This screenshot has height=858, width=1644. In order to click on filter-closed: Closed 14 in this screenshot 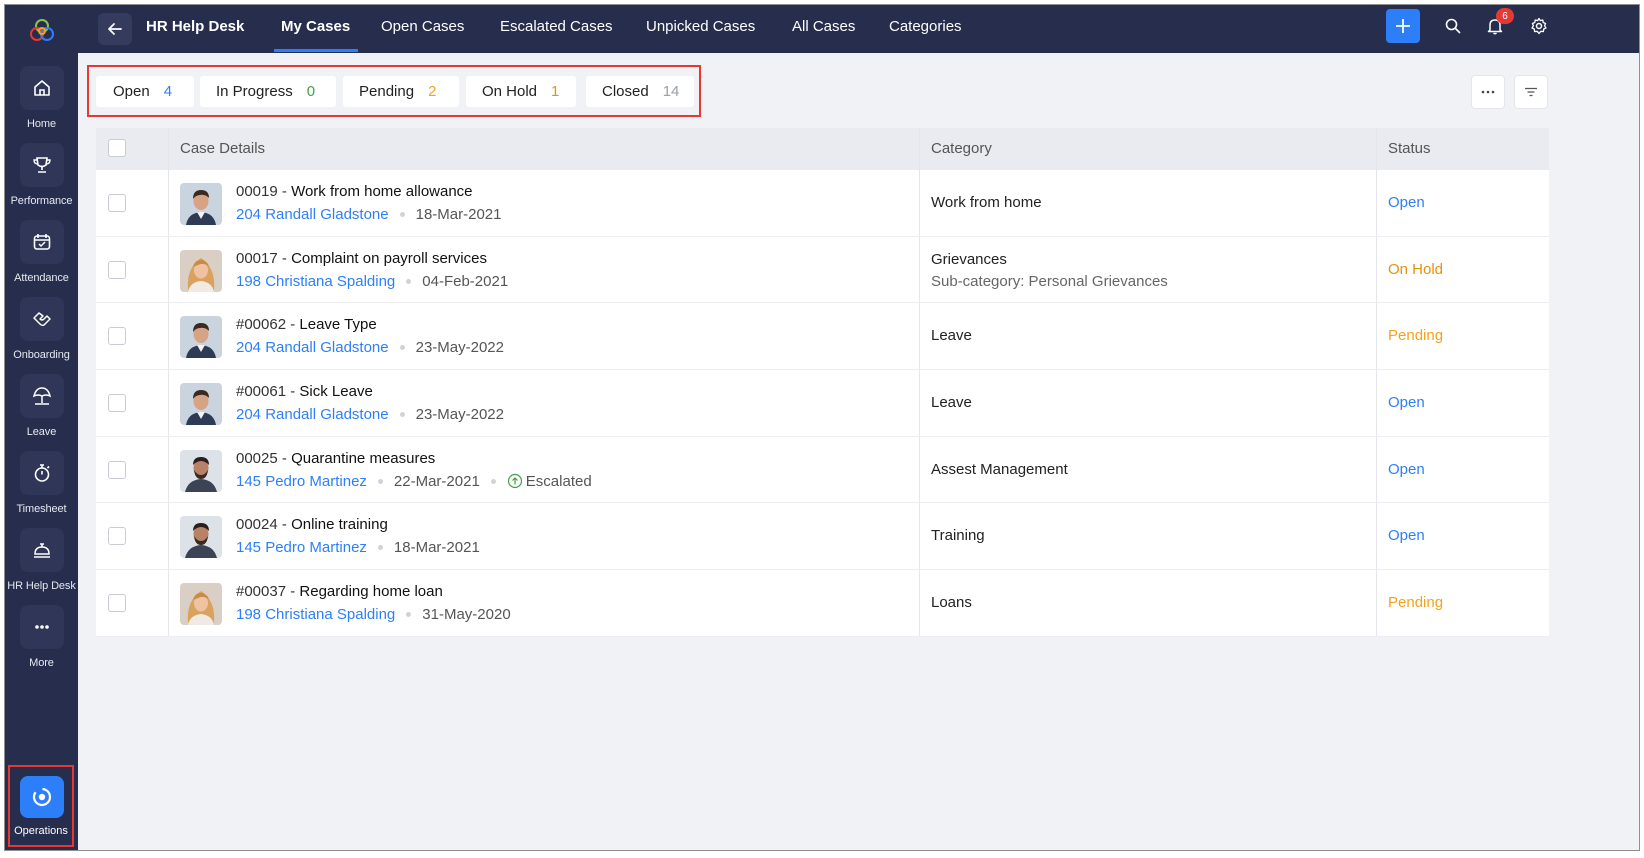, I will do `click(640, 91)`.